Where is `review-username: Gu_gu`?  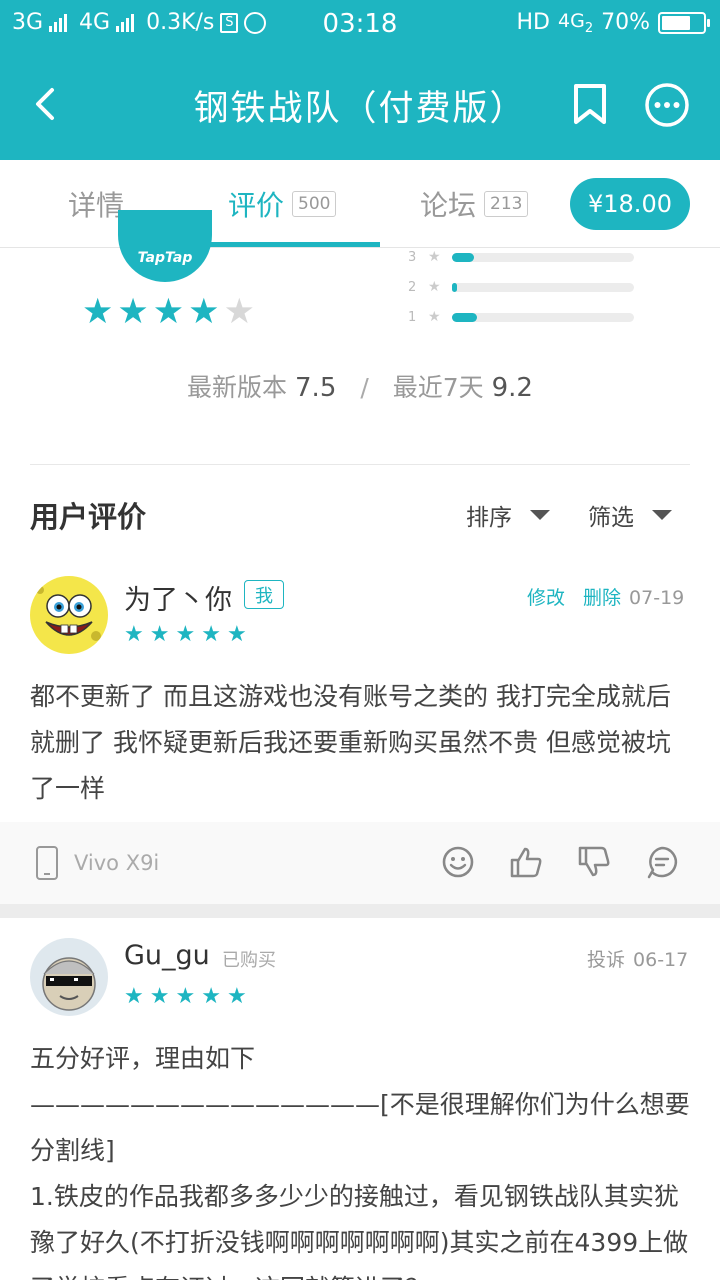 review-username: Gu_gu is located at coordinates (167, 955).